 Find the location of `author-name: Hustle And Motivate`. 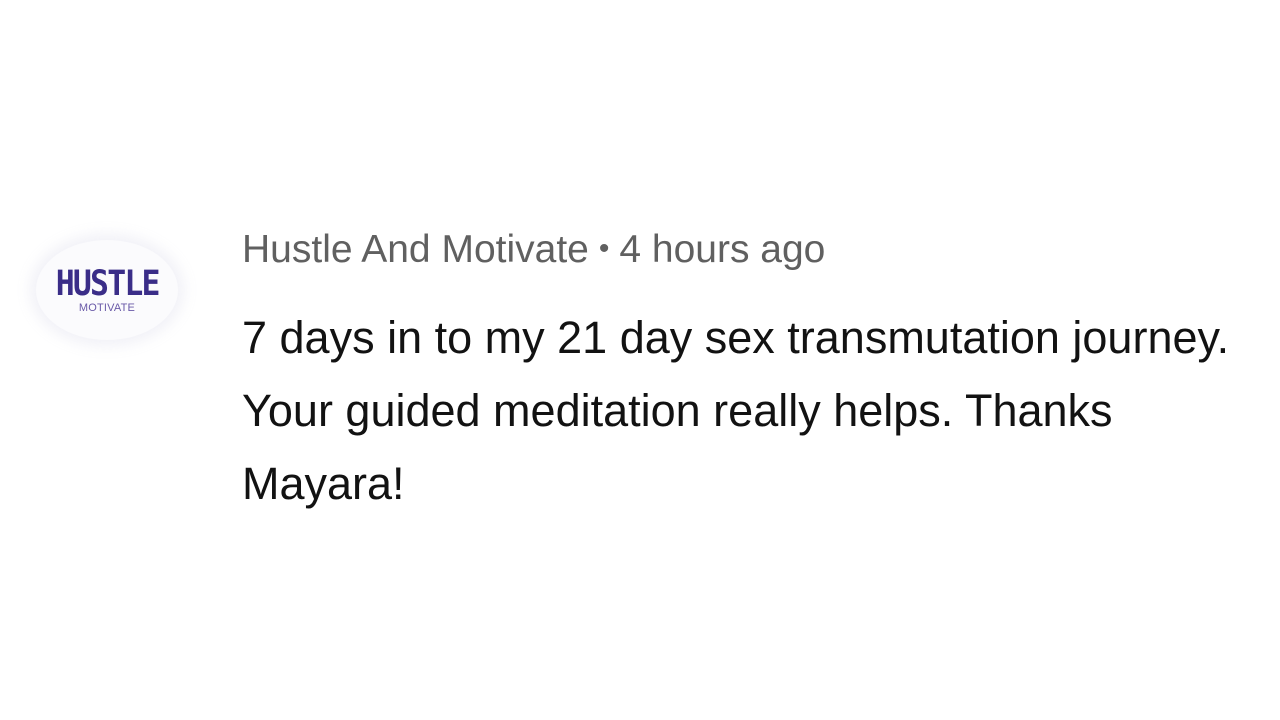

author-name: Hustle And Motivate is located at coordinates (415, 249).